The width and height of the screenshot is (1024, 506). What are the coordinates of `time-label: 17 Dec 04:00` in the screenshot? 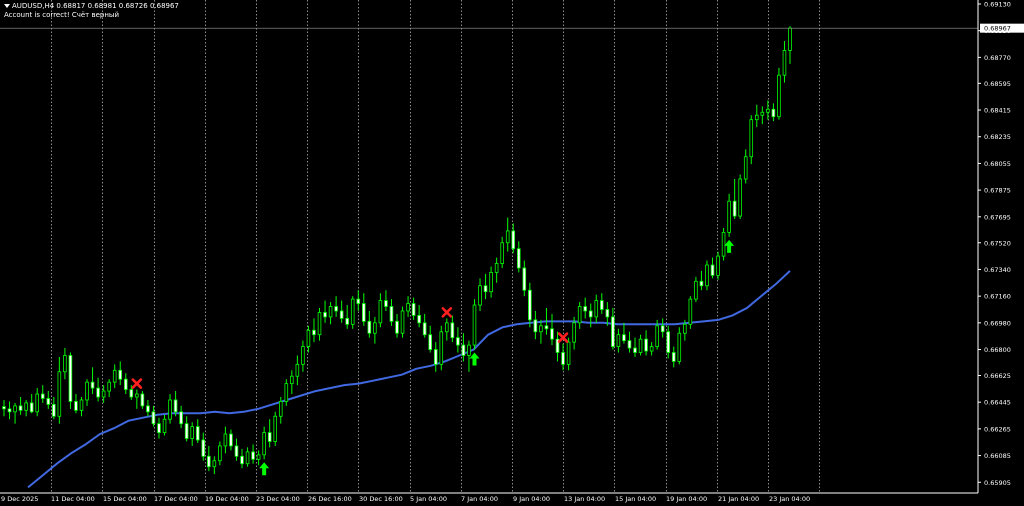 It's located at (176, 499).